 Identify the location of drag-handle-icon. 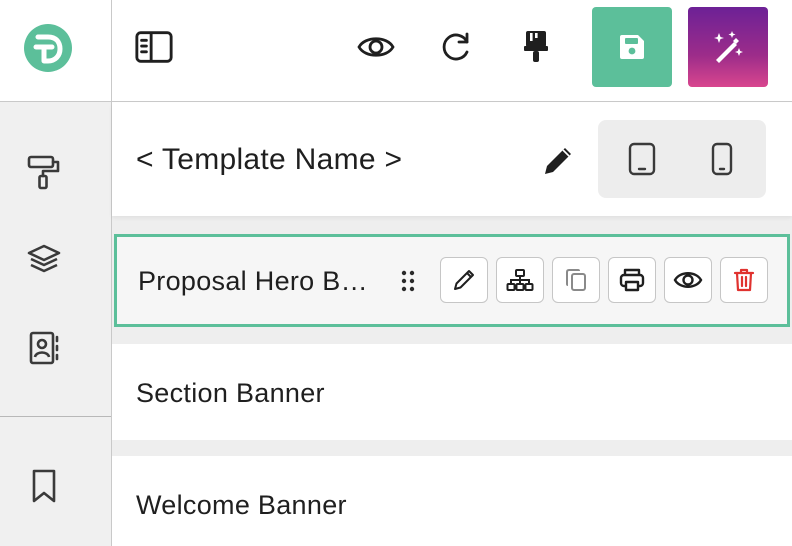
(408, 281).